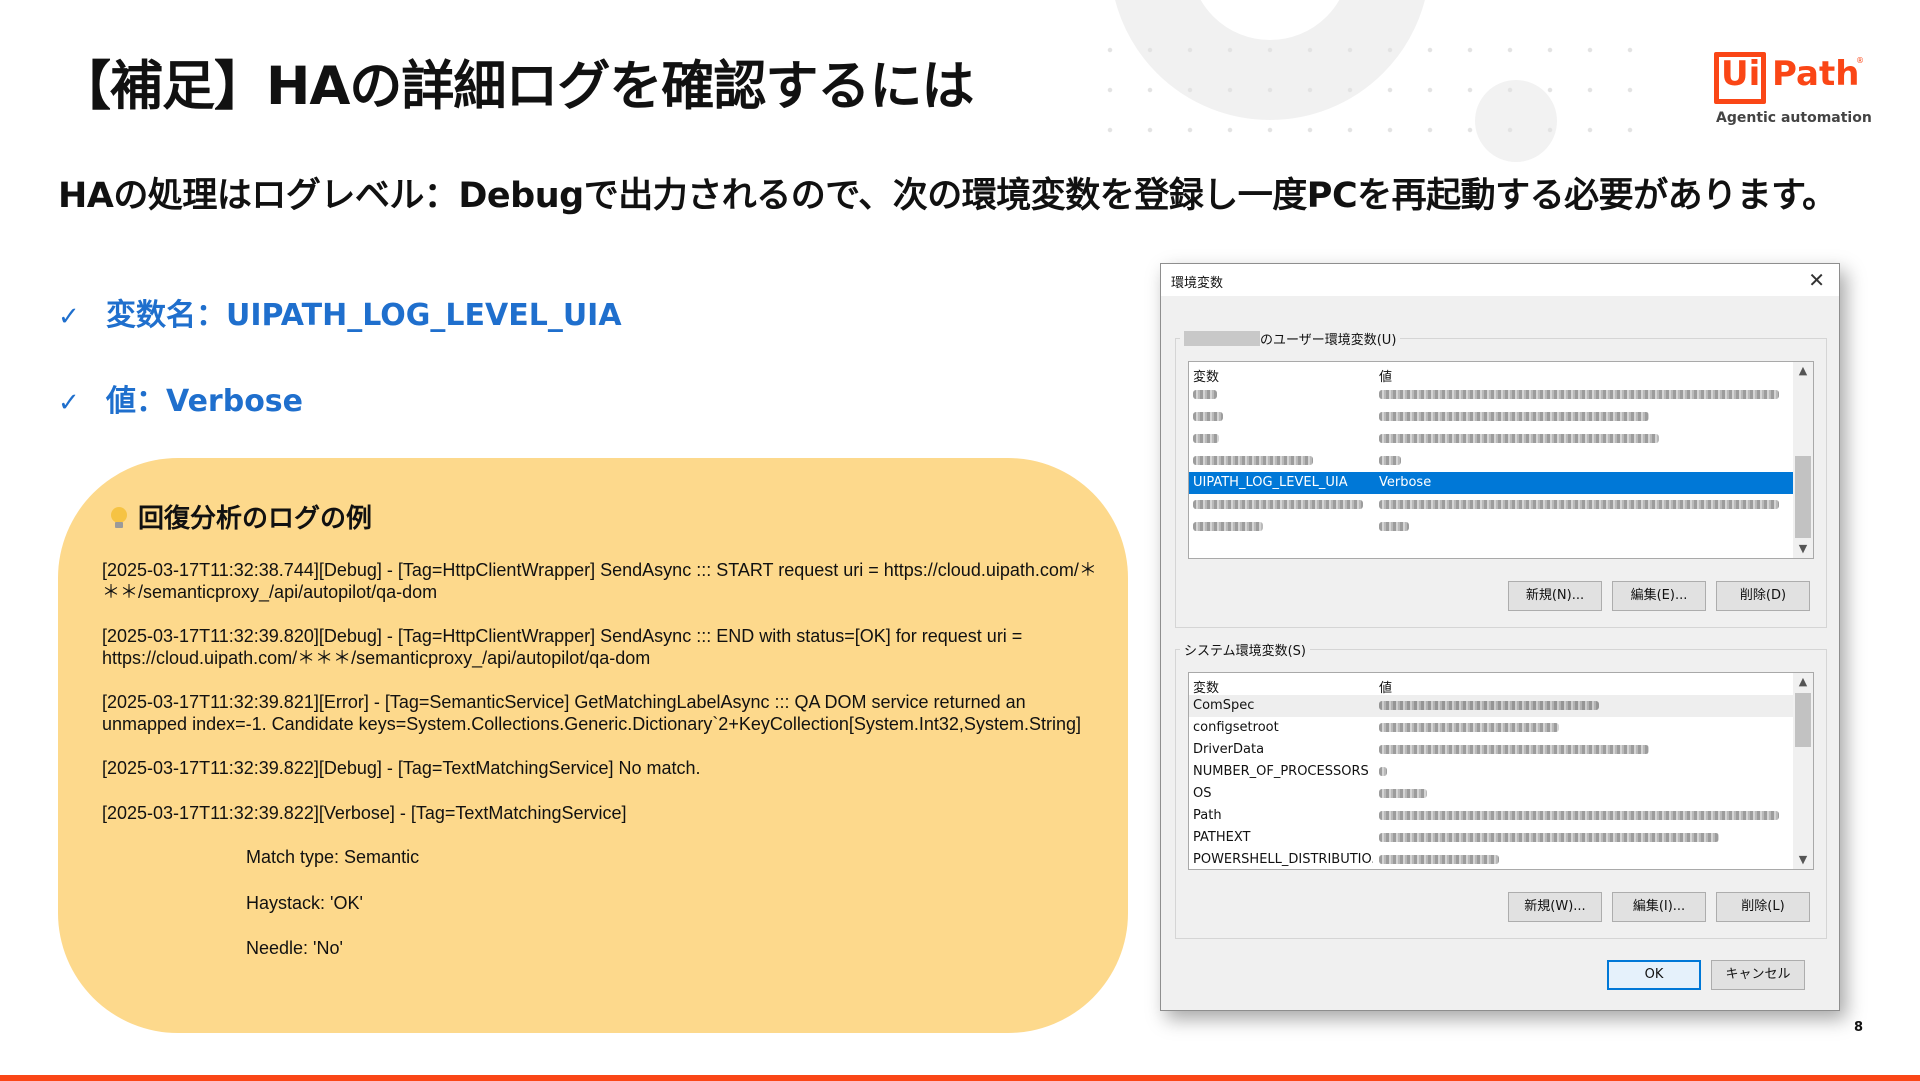 The height and width of the screenshot is (1081, 1920). What do you see at coordinates (1491, 838) in the screenshot?
I see `list-row: PATHEXT` at bounding box center [1491, 838].